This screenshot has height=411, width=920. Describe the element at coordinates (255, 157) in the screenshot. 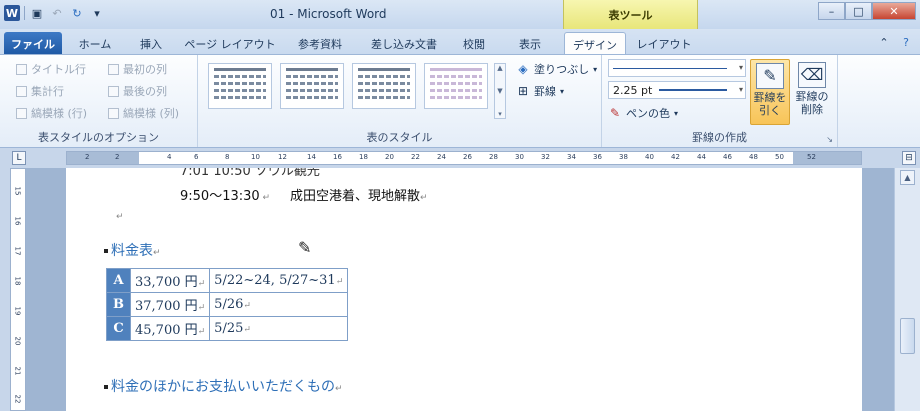

I see `ruler-tick: 10` at that location.